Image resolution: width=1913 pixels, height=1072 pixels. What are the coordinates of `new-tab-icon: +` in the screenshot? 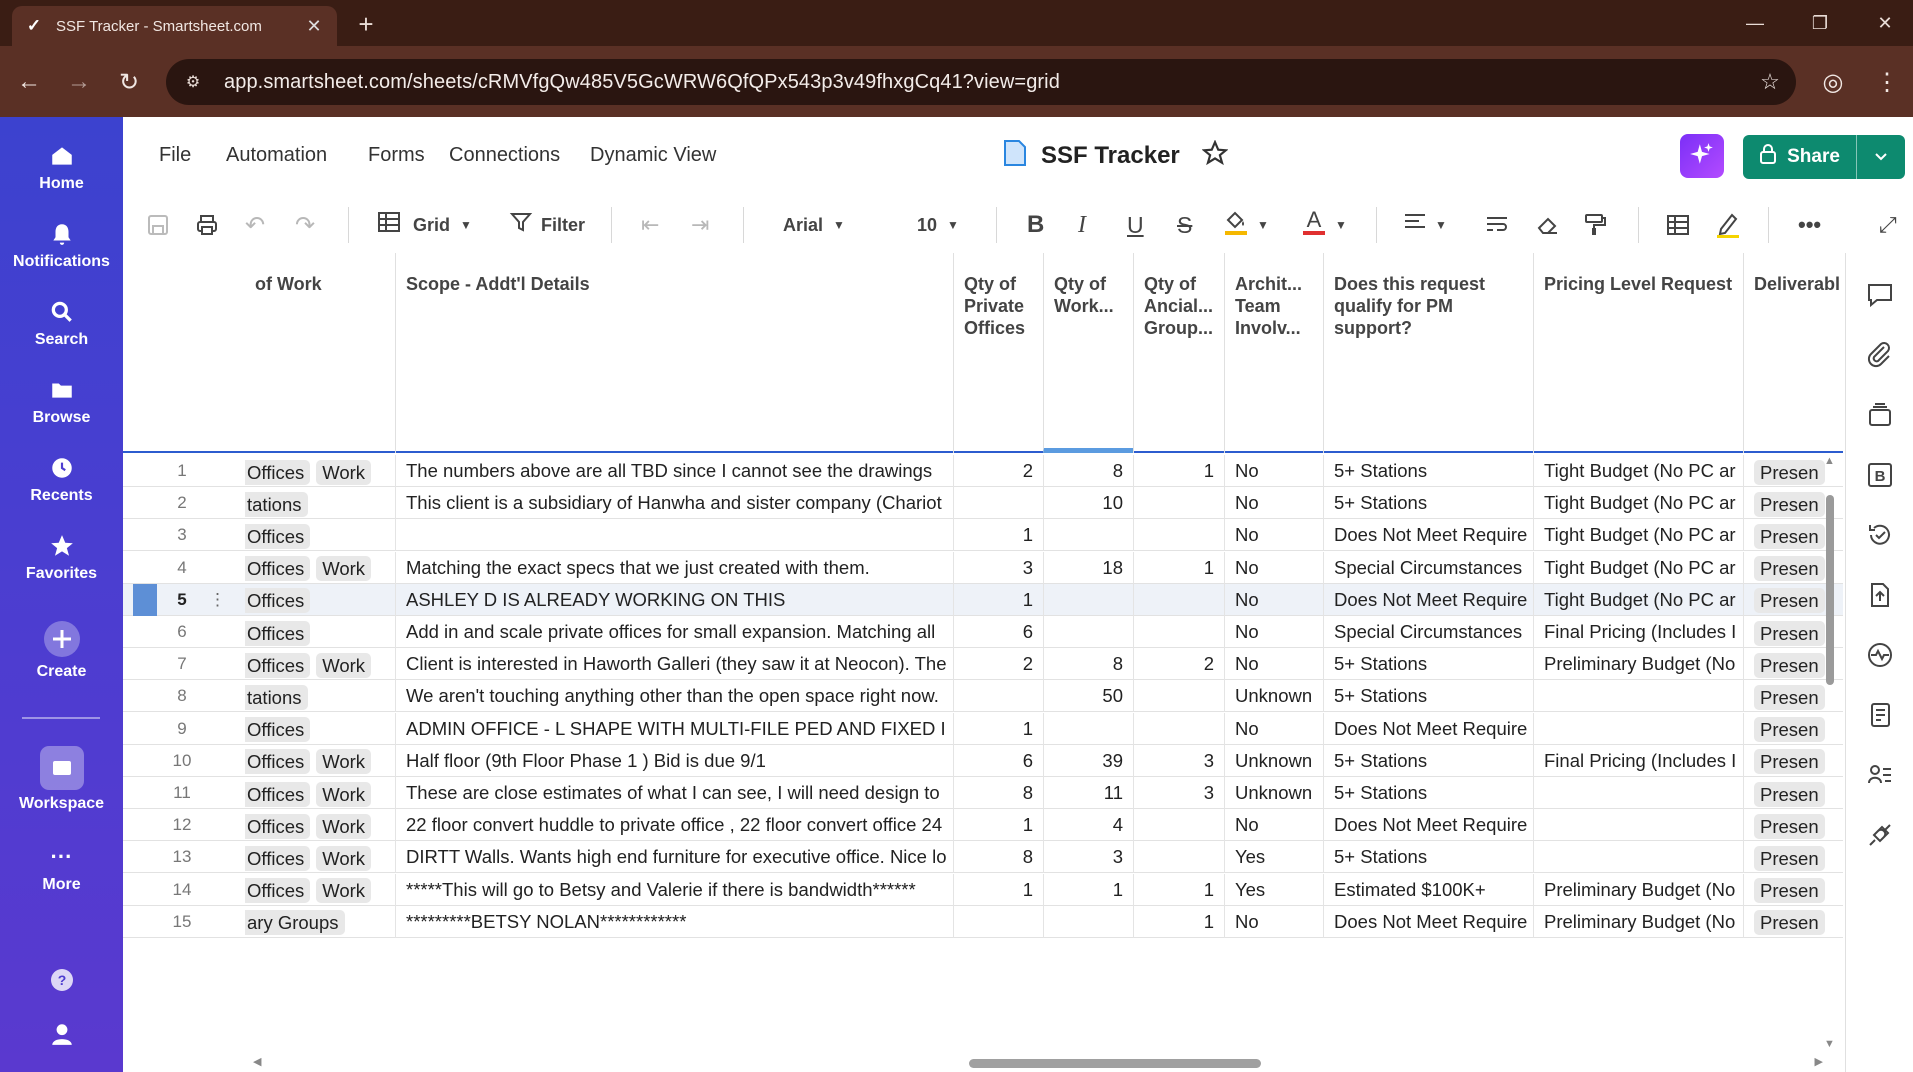 It's located at (366, 24).